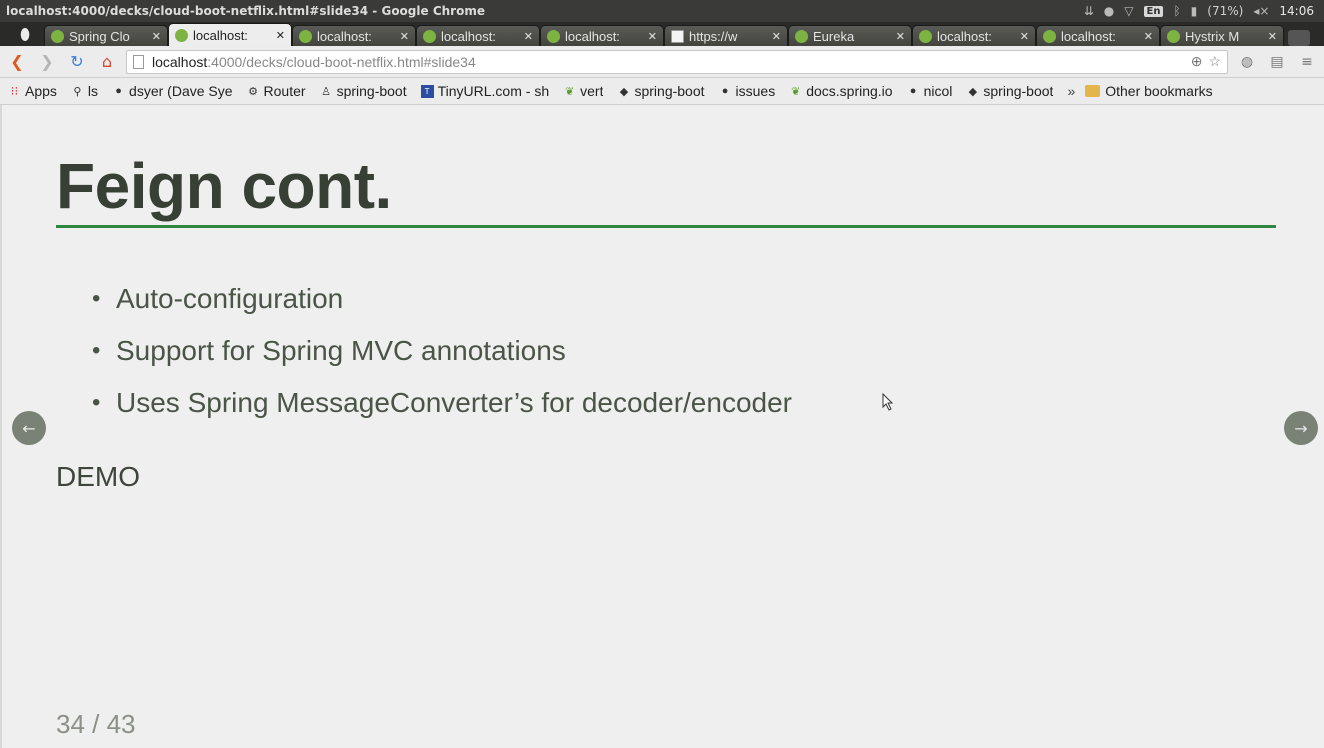 This screenshot has height=748, width=1324. I want to click on bullet-item: Support for Spring MVC annotations, so click(442, 359).